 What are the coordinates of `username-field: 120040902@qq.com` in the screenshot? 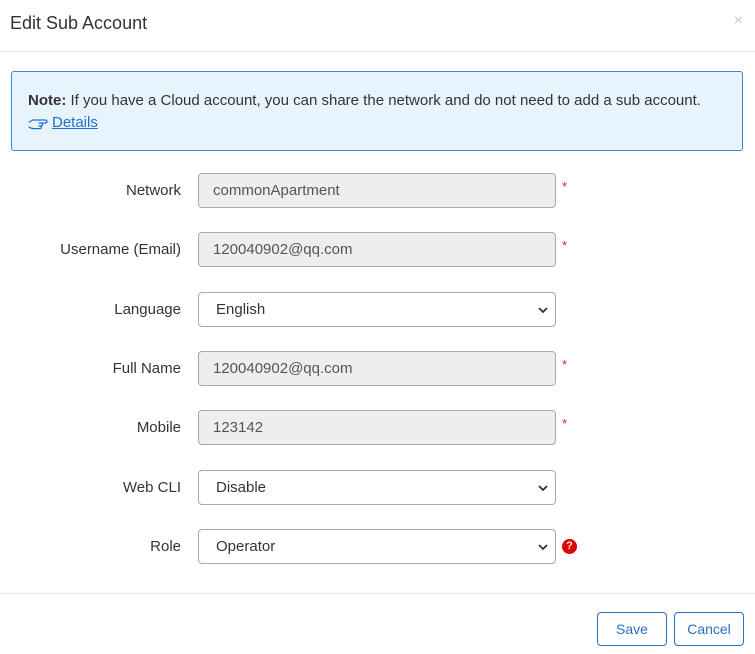 It's located at (377, 249).